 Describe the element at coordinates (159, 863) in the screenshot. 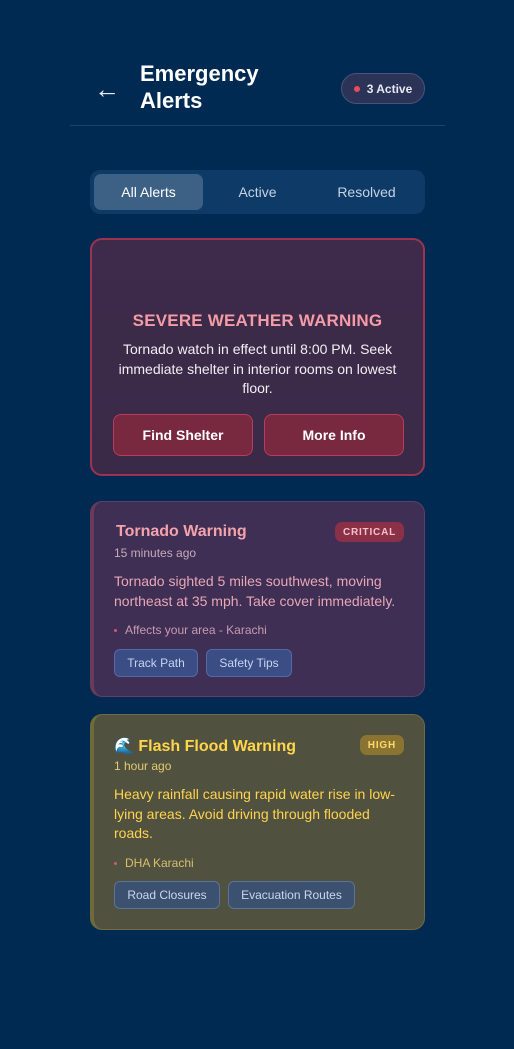

I see `alert-location-label: DHA Karachi` at that location.